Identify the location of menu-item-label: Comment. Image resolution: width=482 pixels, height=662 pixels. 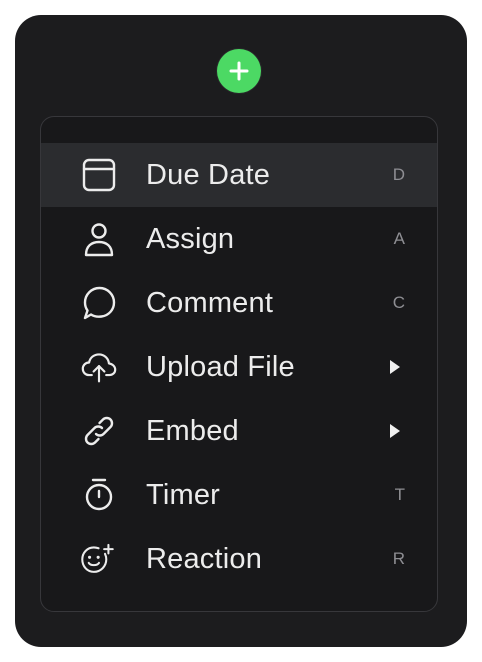
(210, 303).